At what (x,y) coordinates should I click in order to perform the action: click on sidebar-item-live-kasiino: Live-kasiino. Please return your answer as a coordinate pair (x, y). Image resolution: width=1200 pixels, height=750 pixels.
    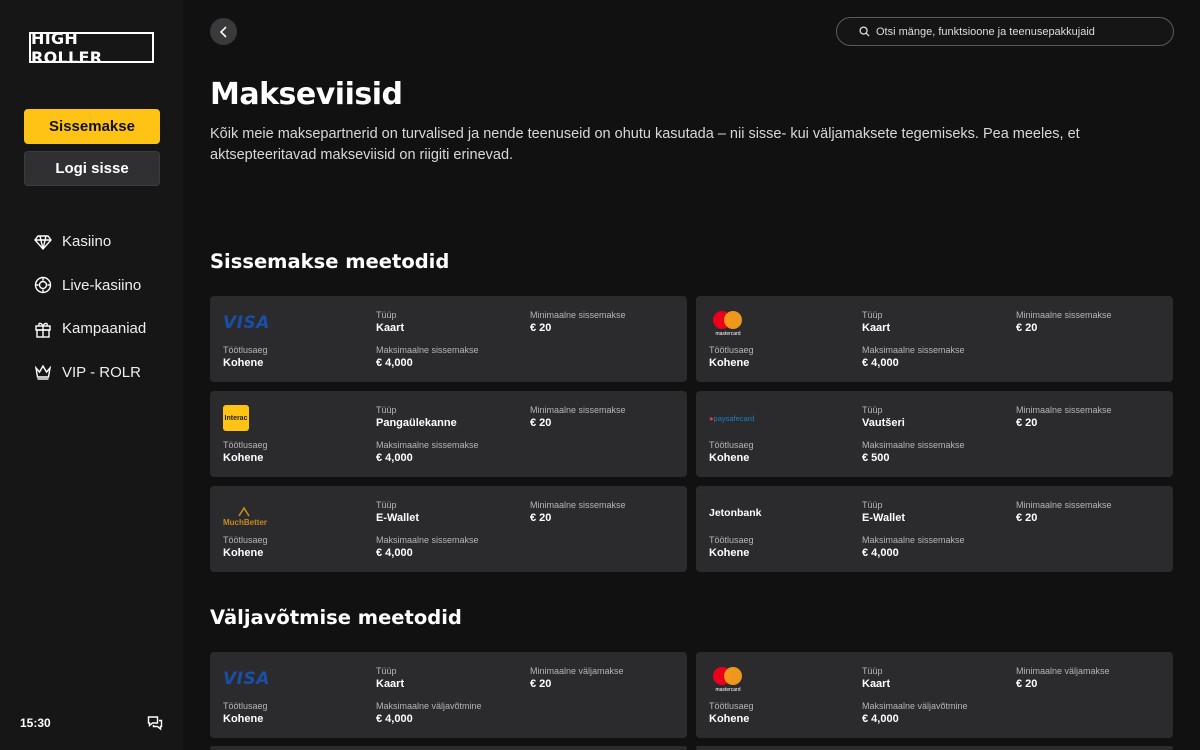
    Looking at the image, I should click on (90, 286).